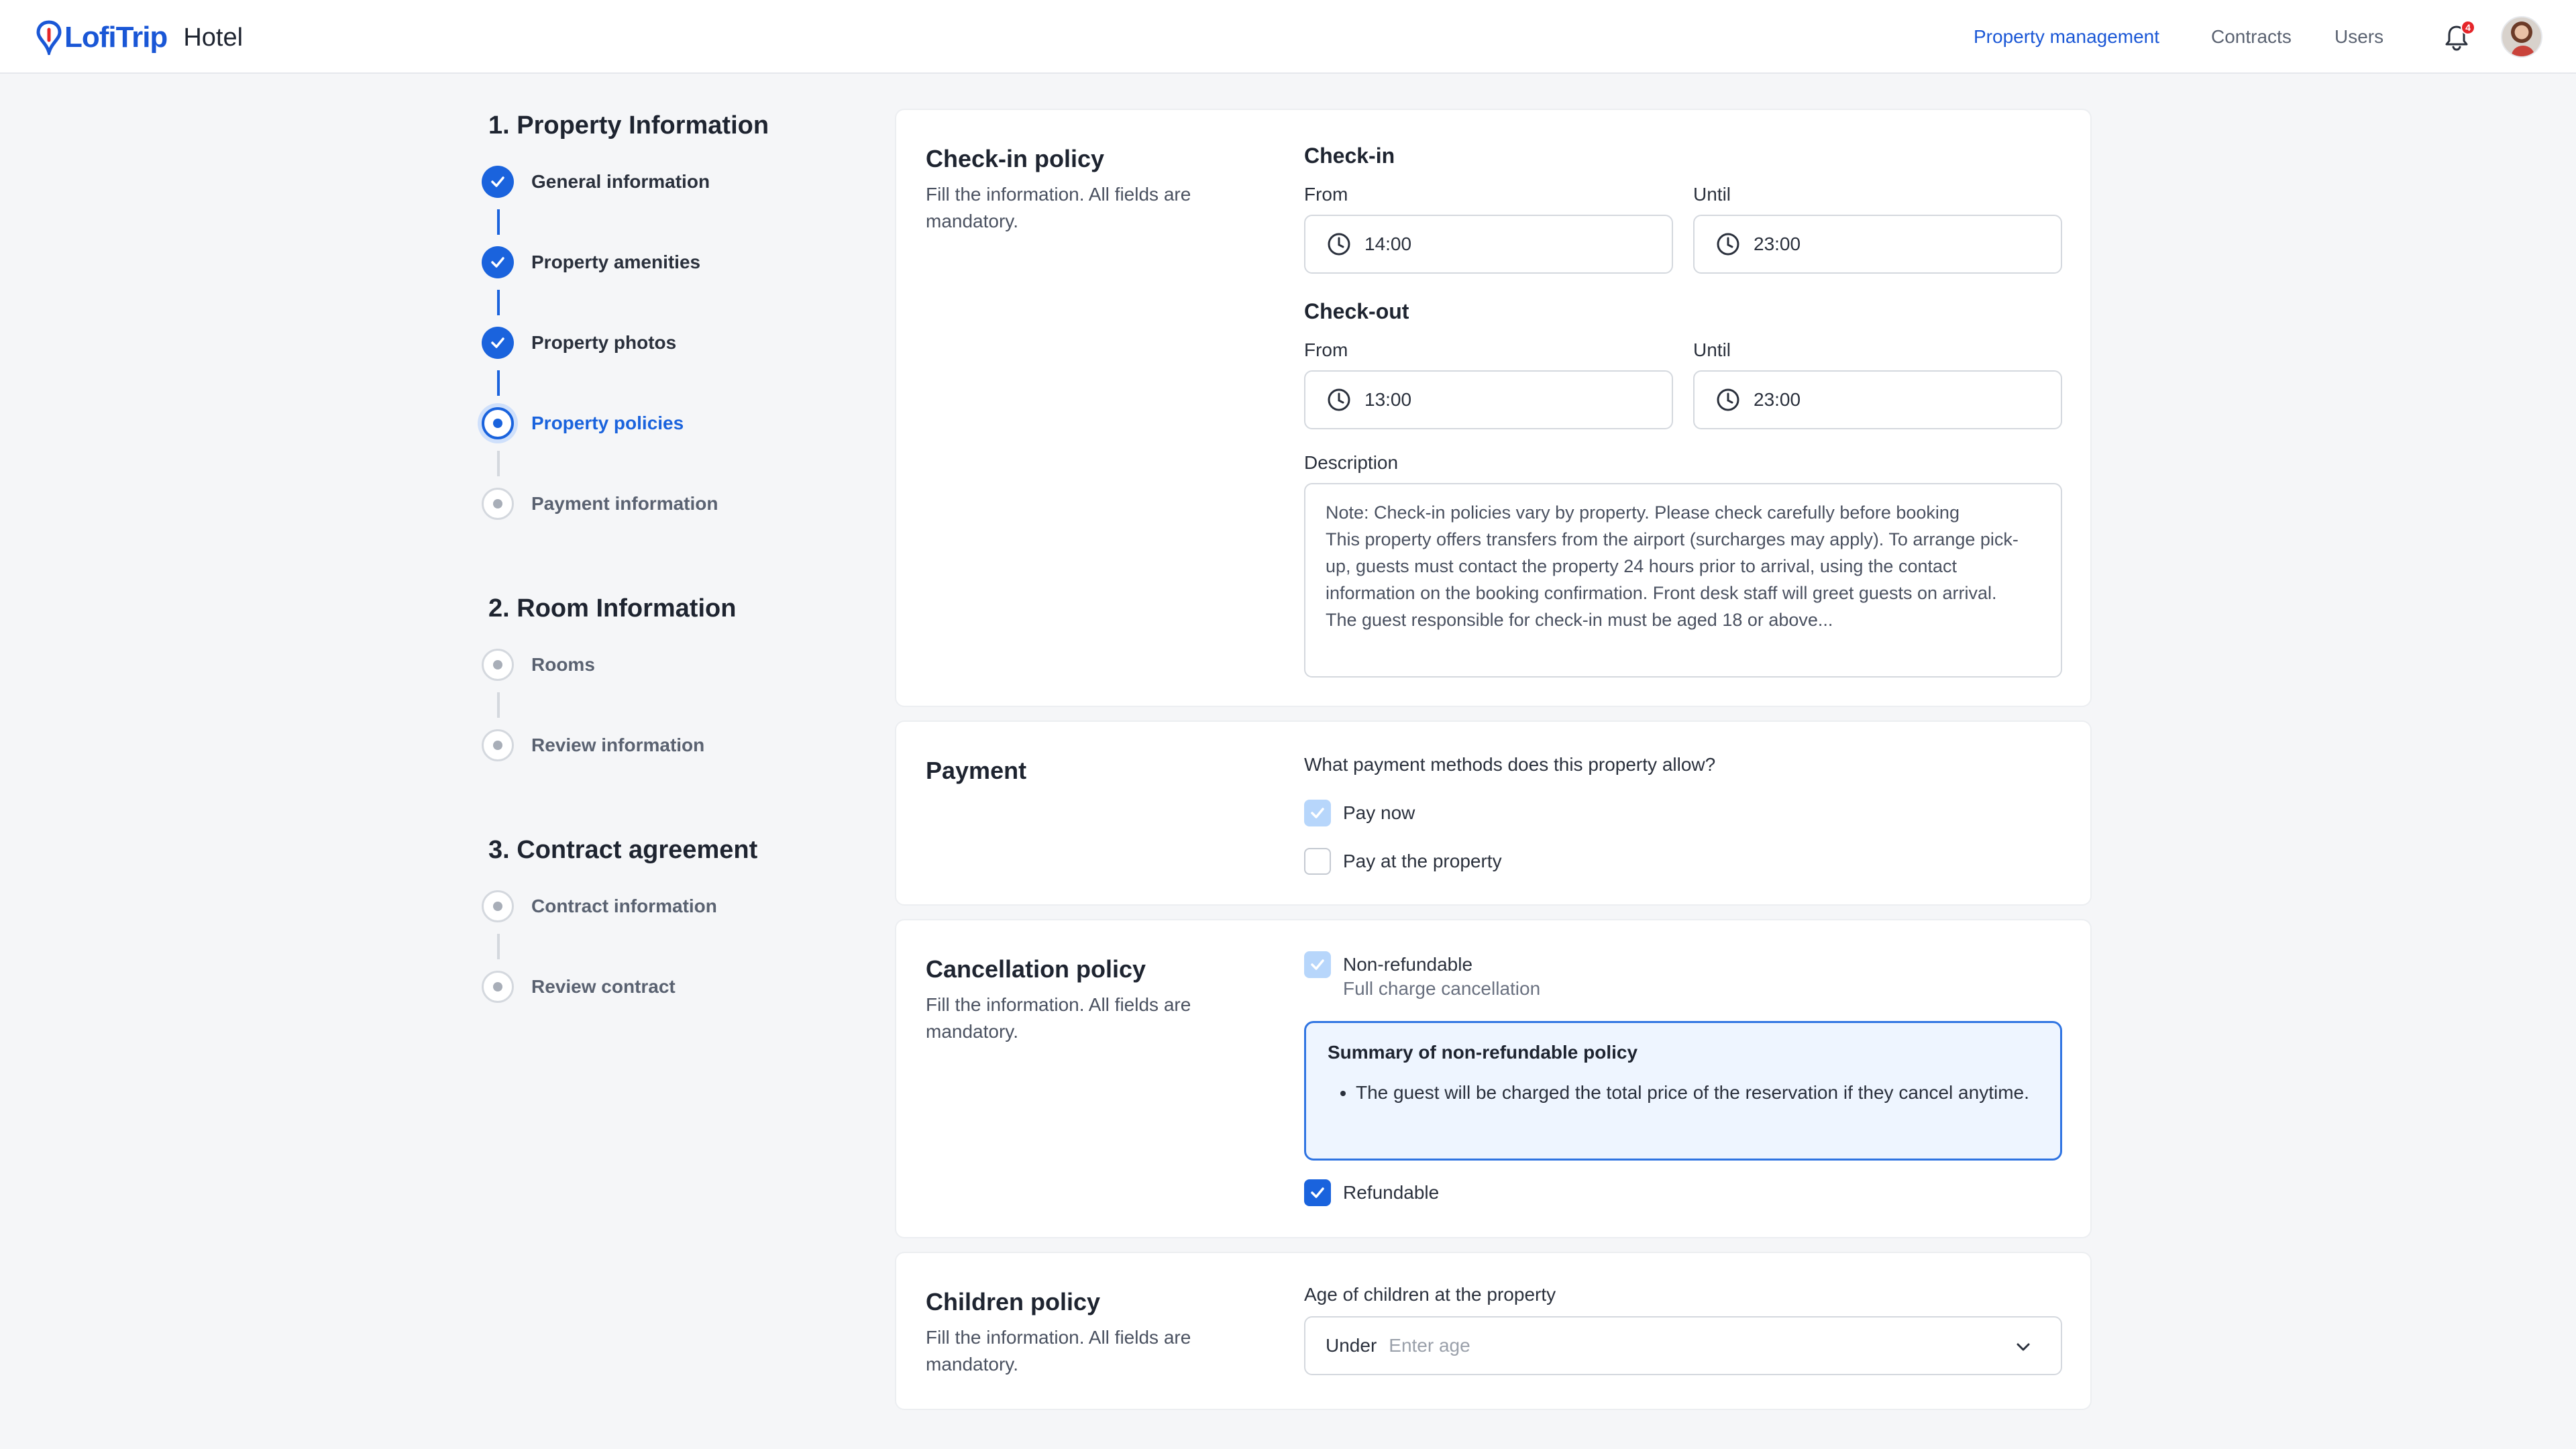 The width and height of the screenshot is (2576, 1449). Describe the element at coordinates (563, 664) in the screenshot. I see `step-label: Rooms` at that location.